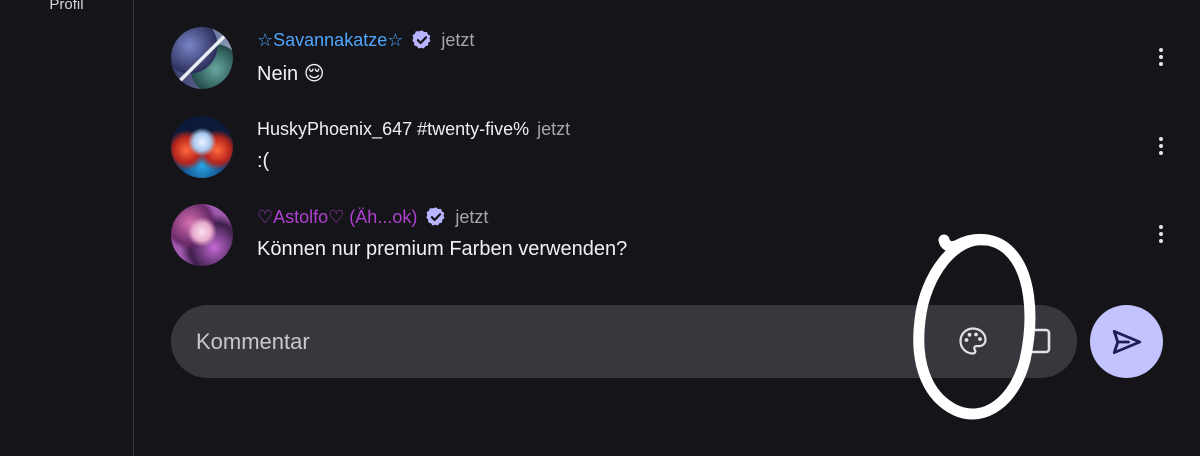 Image resolution: width=1200 pixels, height=456 pixels. Describe the element at coordinates (671, 62) in the screenshot. I see `comment-item: ☆Savannakatze☆ jetzt Nein 😌` at that location.